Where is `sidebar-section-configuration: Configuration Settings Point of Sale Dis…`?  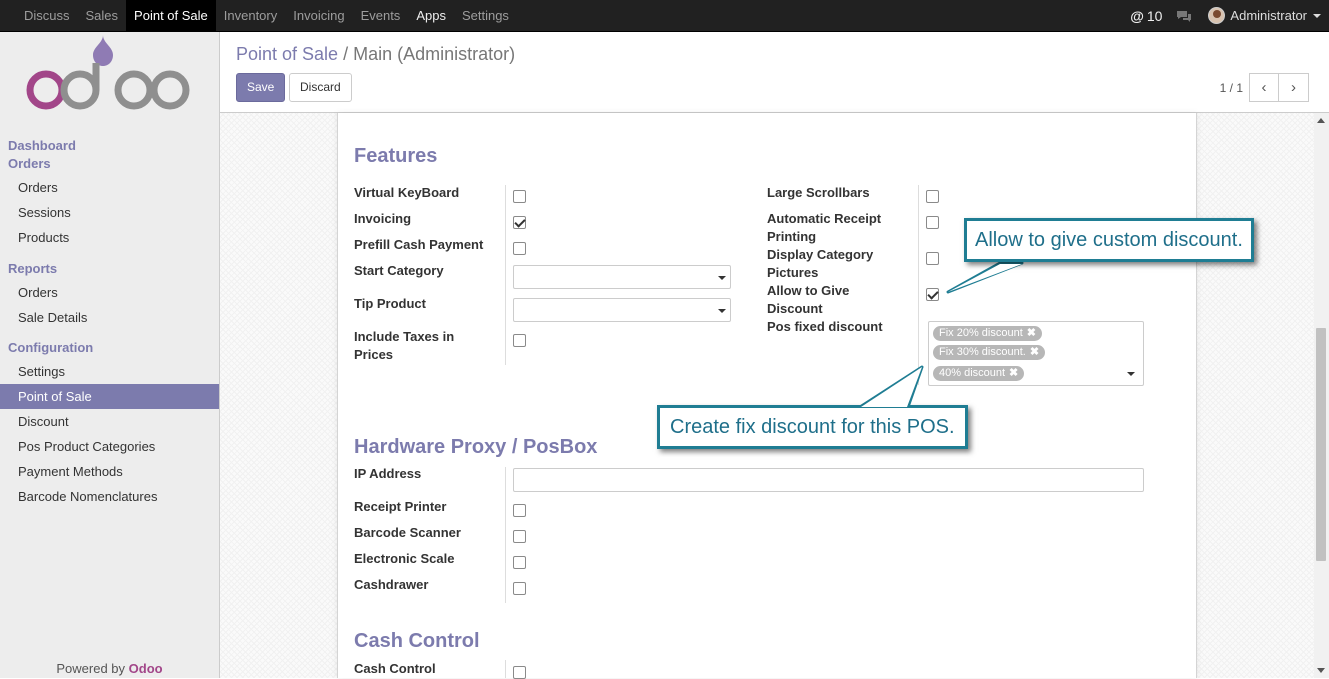 sidebar-section-configuration: Configuration Settings Point of Sale Dis… is located at coordinates (109, 423).